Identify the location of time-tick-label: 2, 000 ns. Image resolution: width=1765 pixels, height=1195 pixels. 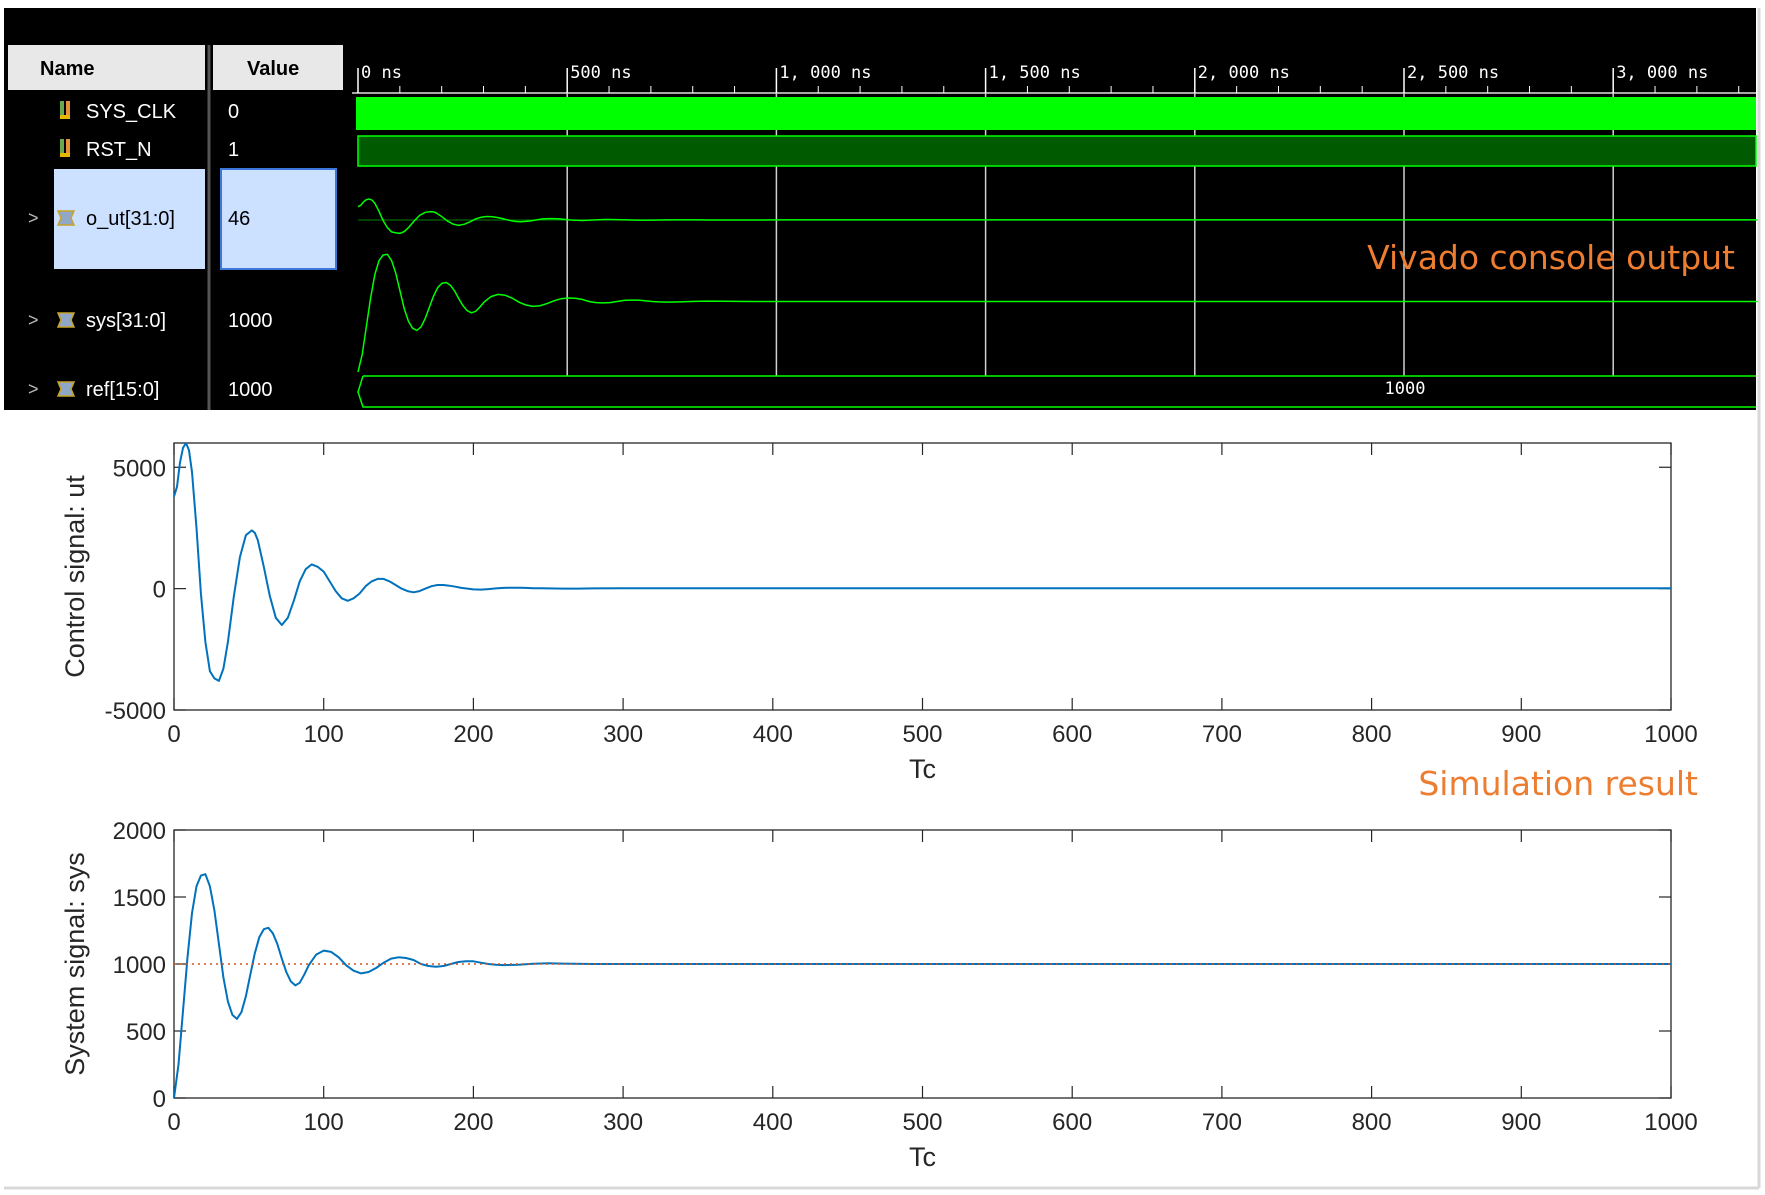
(1244, 73).